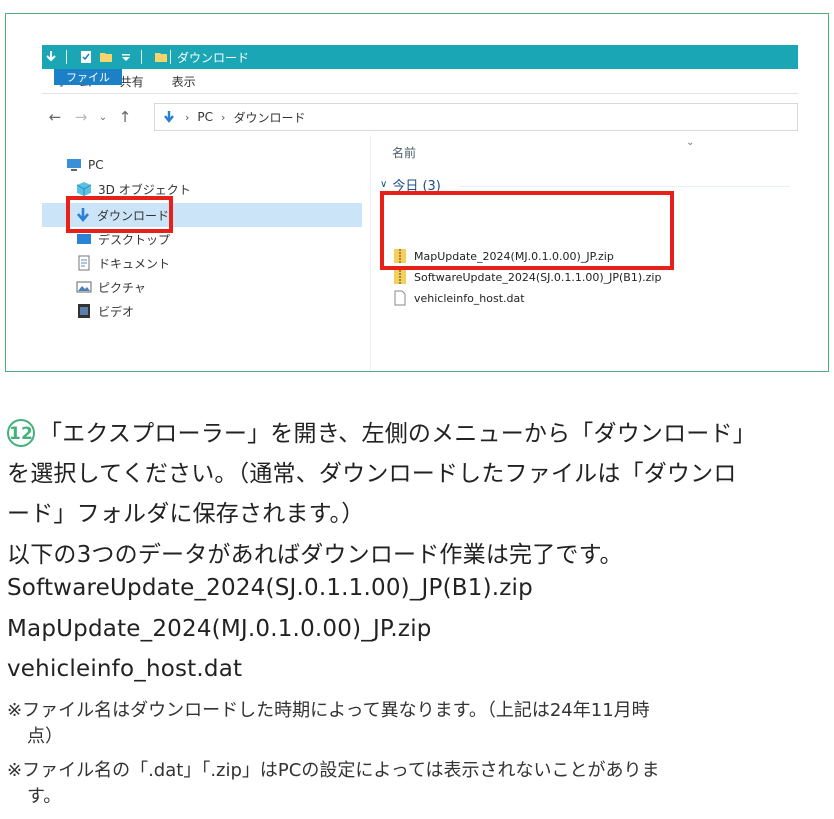 Image resolution: width=834 pixels, height=819 pixels. I want to click on ribbon-tabs: ファイル ホーム 共有 表示, so click(420, 81).